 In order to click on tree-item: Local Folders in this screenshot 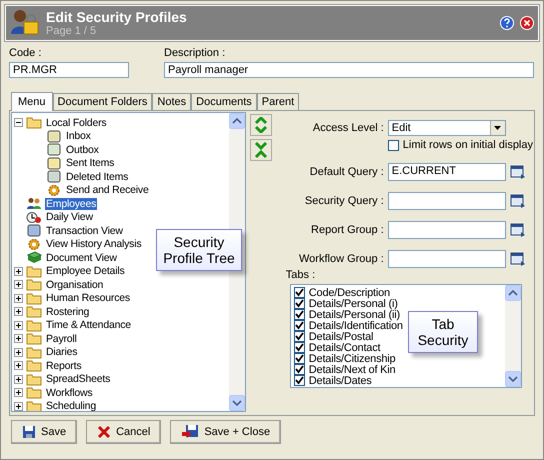, I will do `click(76, 122)`.